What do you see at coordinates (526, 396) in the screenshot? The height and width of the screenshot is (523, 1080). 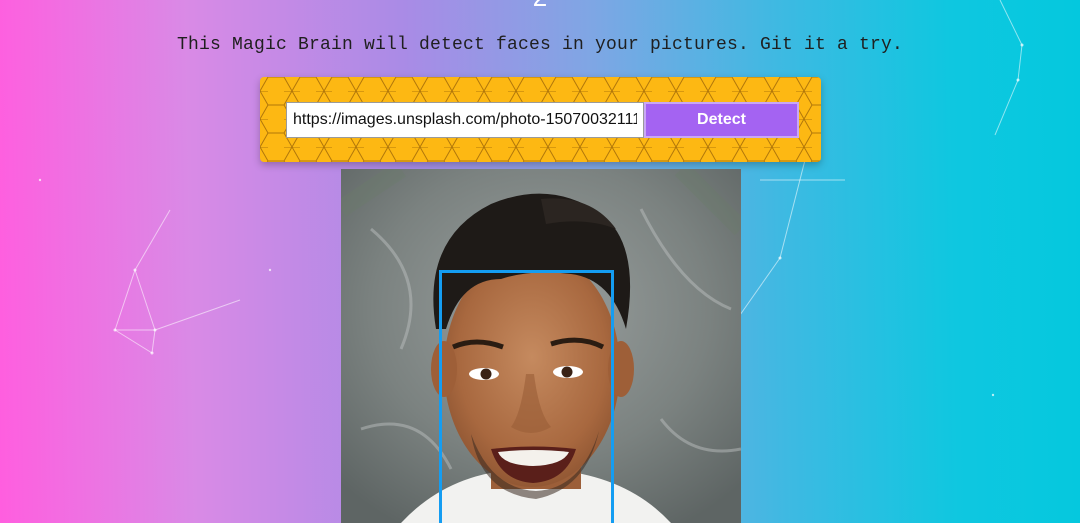 I see `face-bounding-box` at bounding box center [526, 396].